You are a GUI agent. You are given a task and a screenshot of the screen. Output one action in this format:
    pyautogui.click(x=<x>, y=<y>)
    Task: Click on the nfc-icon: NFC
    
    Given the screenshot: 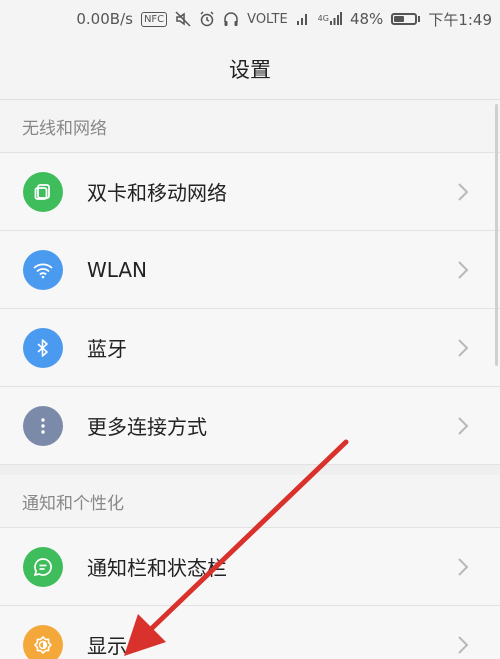 What is the action you would take?
    pyautogui.click(x=154, y=19)
    